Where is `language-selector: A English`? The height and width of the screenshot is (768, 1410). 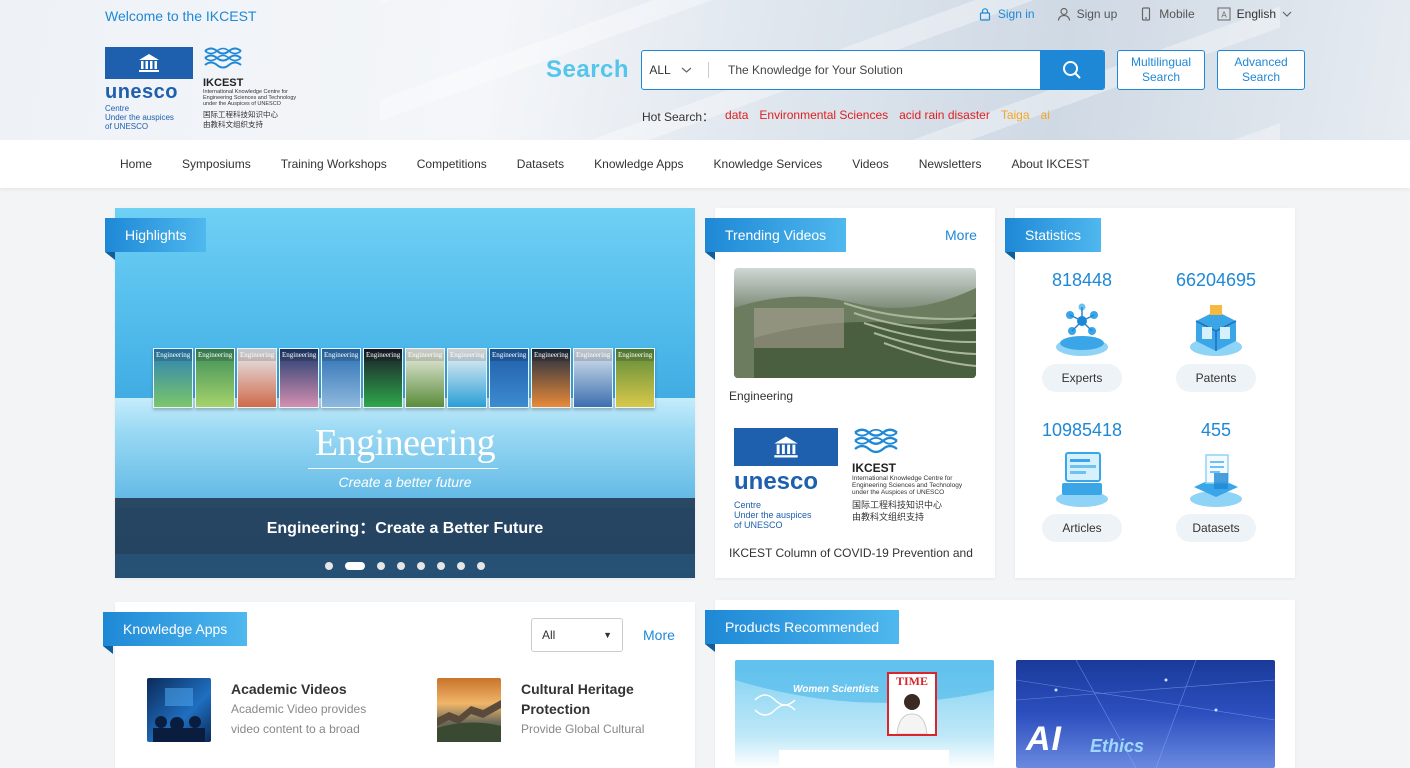 language-selector: A English is located at coordinates (1254, 14).